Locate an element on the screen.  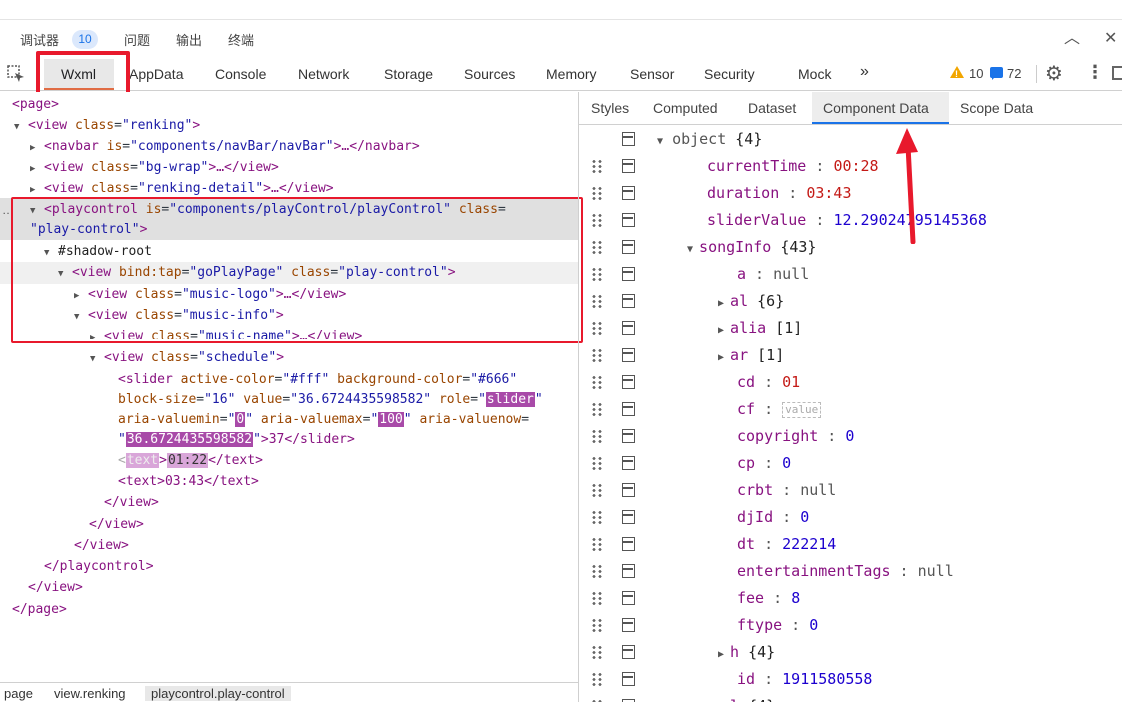
tab-mock: Mock is located at coordinates (814, 74).